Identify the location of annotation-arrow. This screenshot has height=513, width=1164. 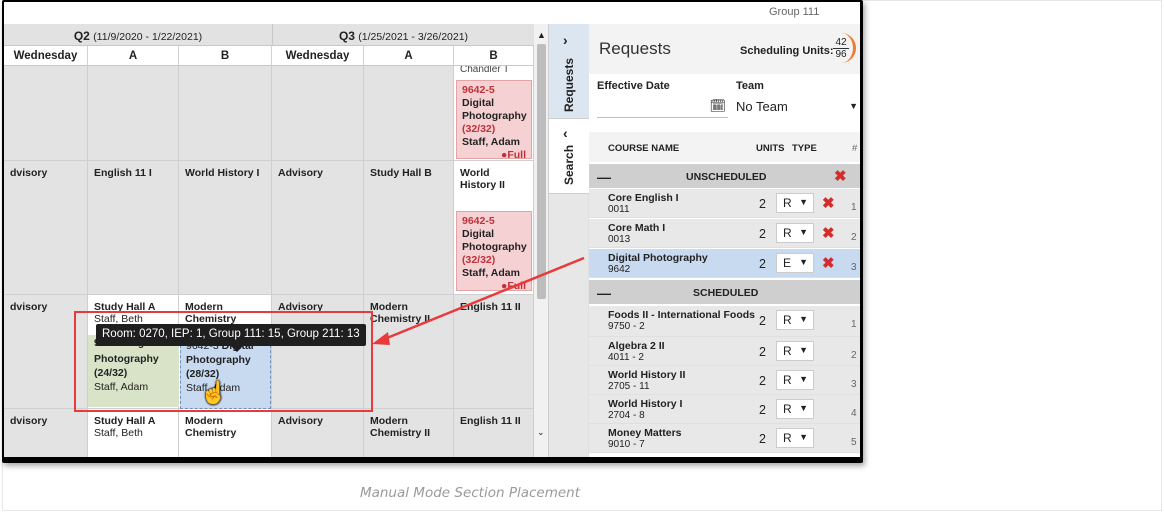
(478, 300).